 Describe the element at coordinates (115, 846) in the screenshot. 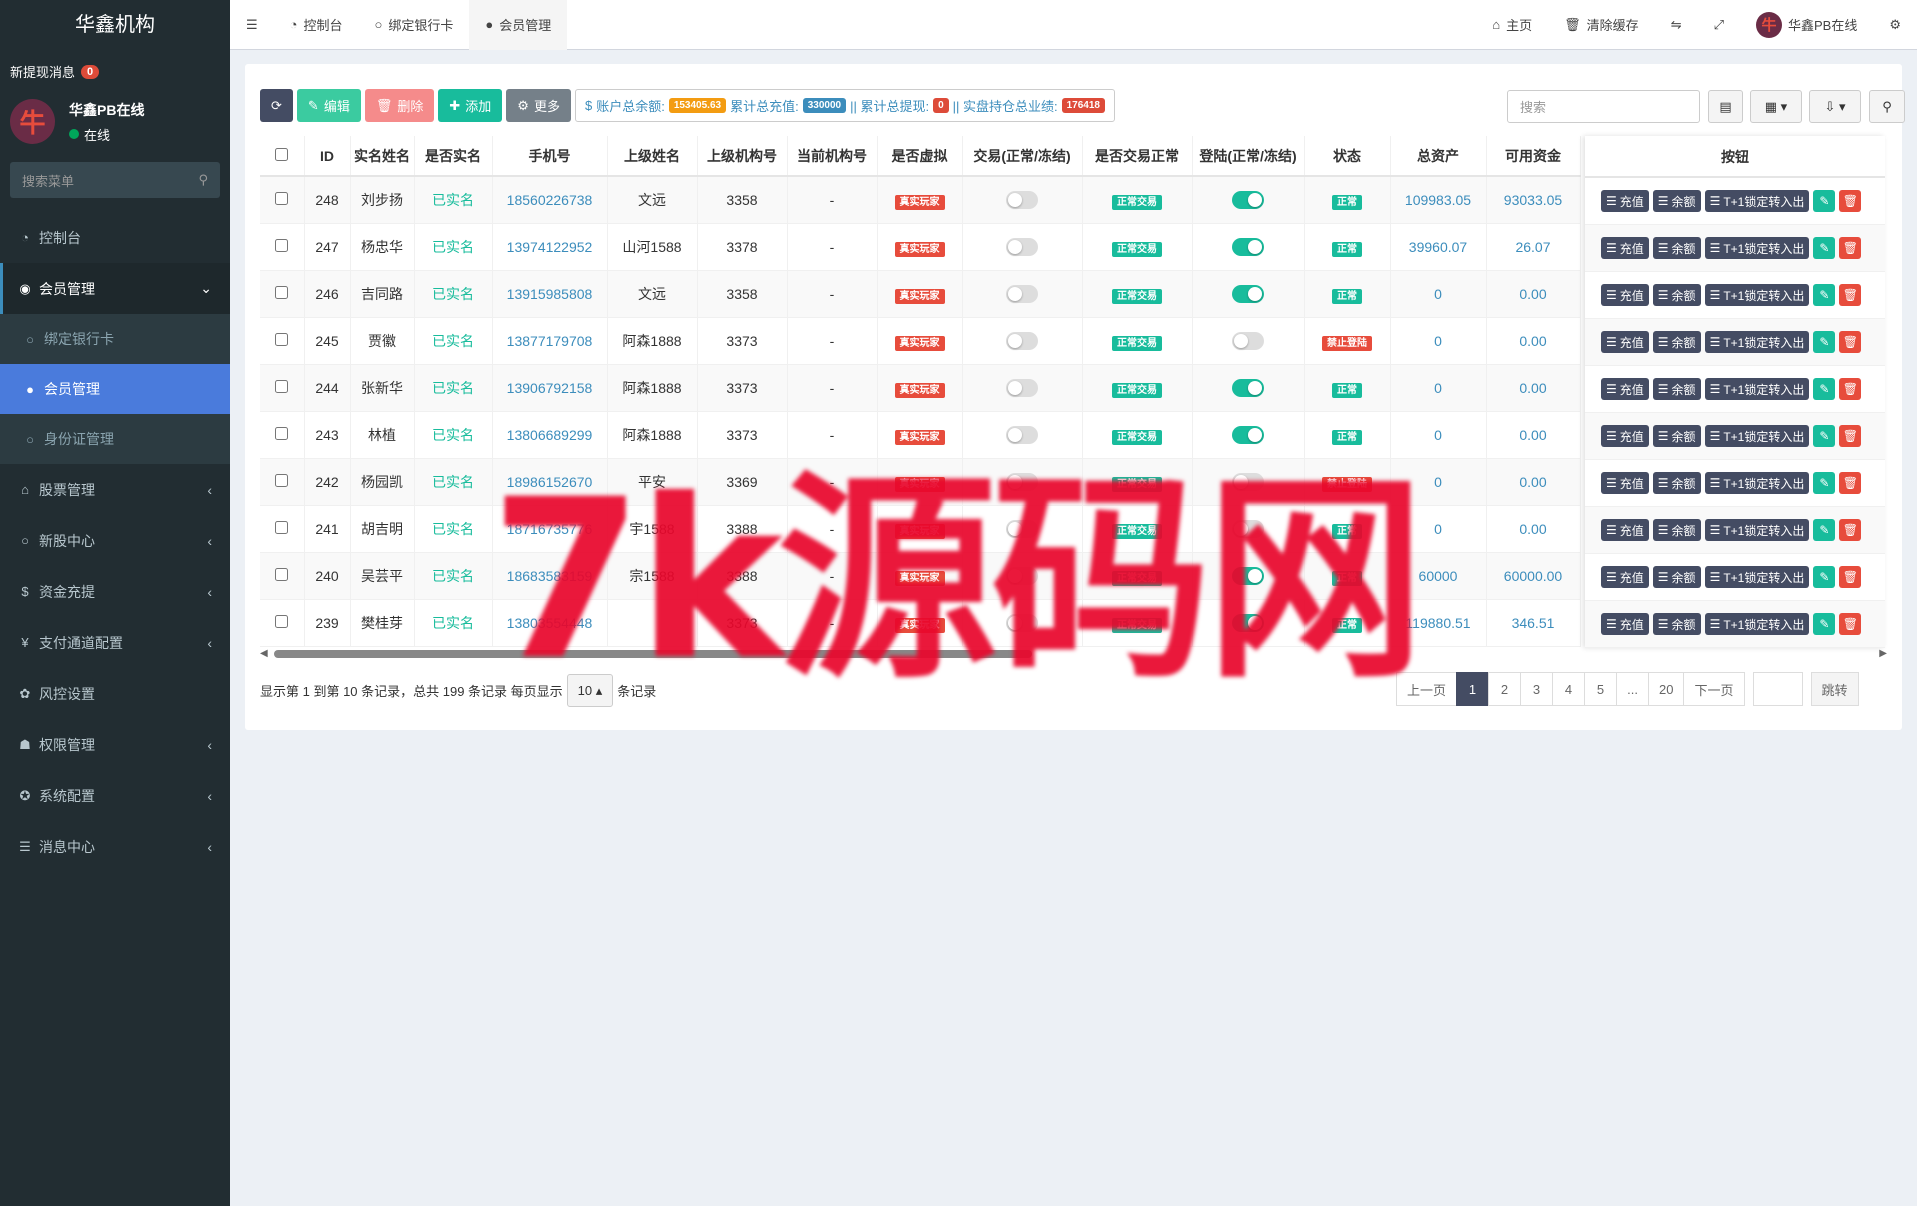

I see `sidebar-item-messages: ☰ 消息中心 ‹` at that location.